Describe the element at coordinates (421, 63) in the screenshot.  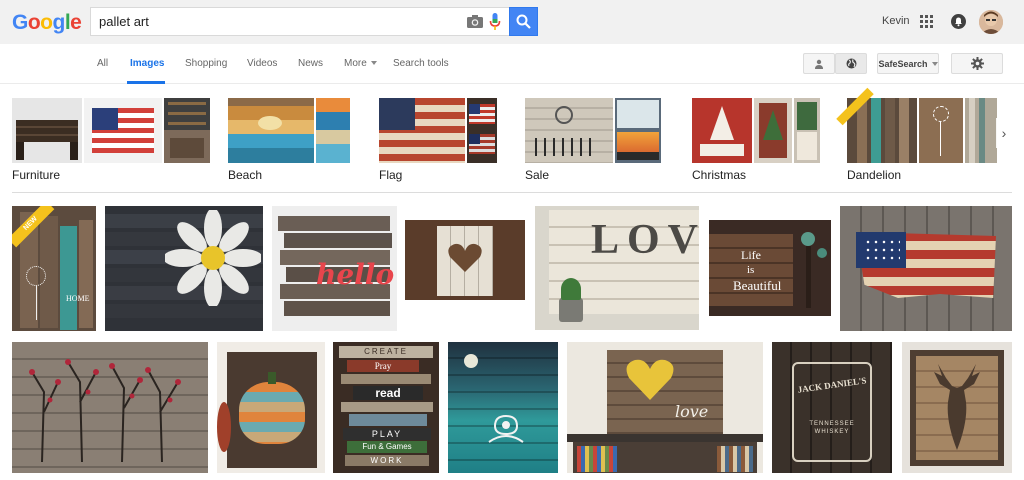
I see `tab-search-tools: Search tools` at that location.